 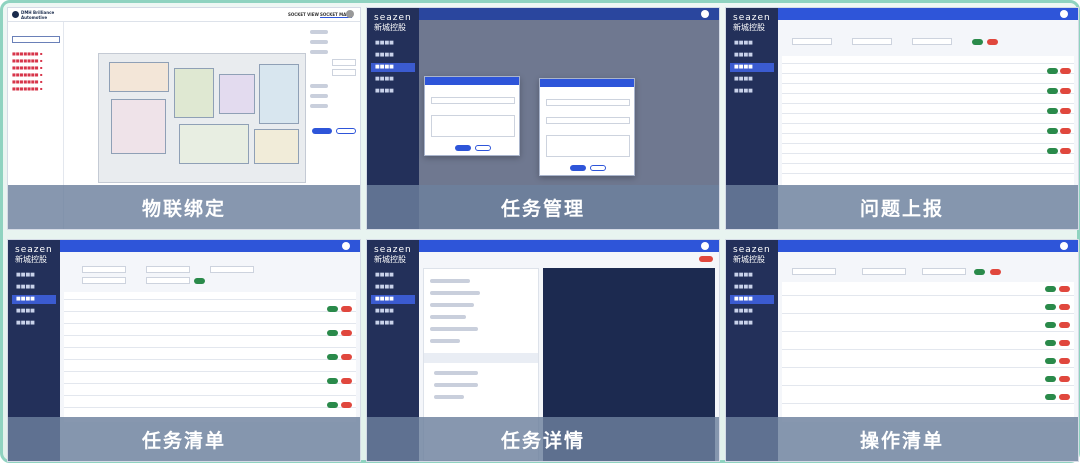 I want to click on left-select, so click(x=36, y=39).